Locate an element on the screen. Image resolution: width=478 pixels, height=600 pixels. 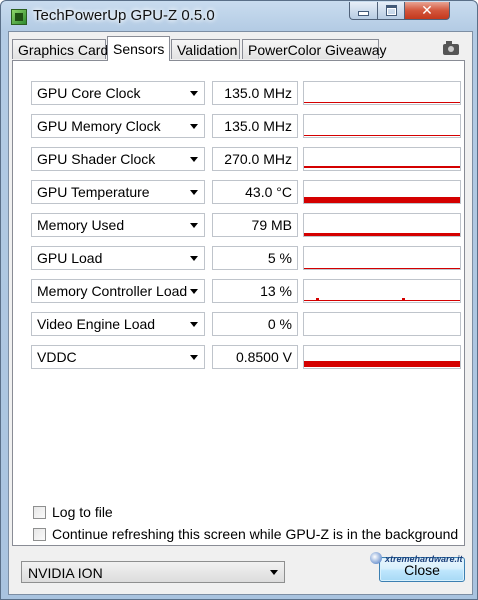
sensor-select: GPU Memory Clock is located at coordinates (118, 126).